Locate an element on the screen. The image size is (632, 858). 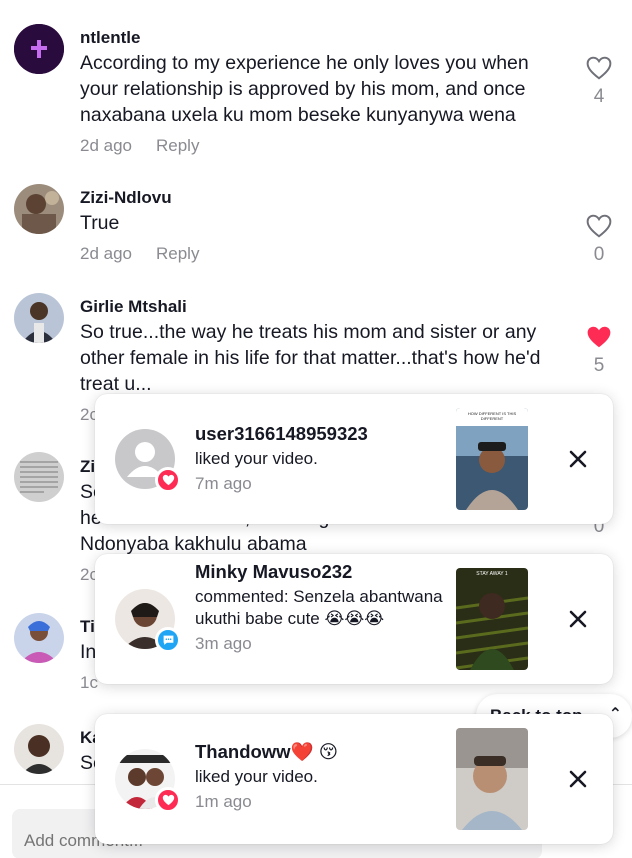
like-count: 0 is located at coordinates (599, 254).